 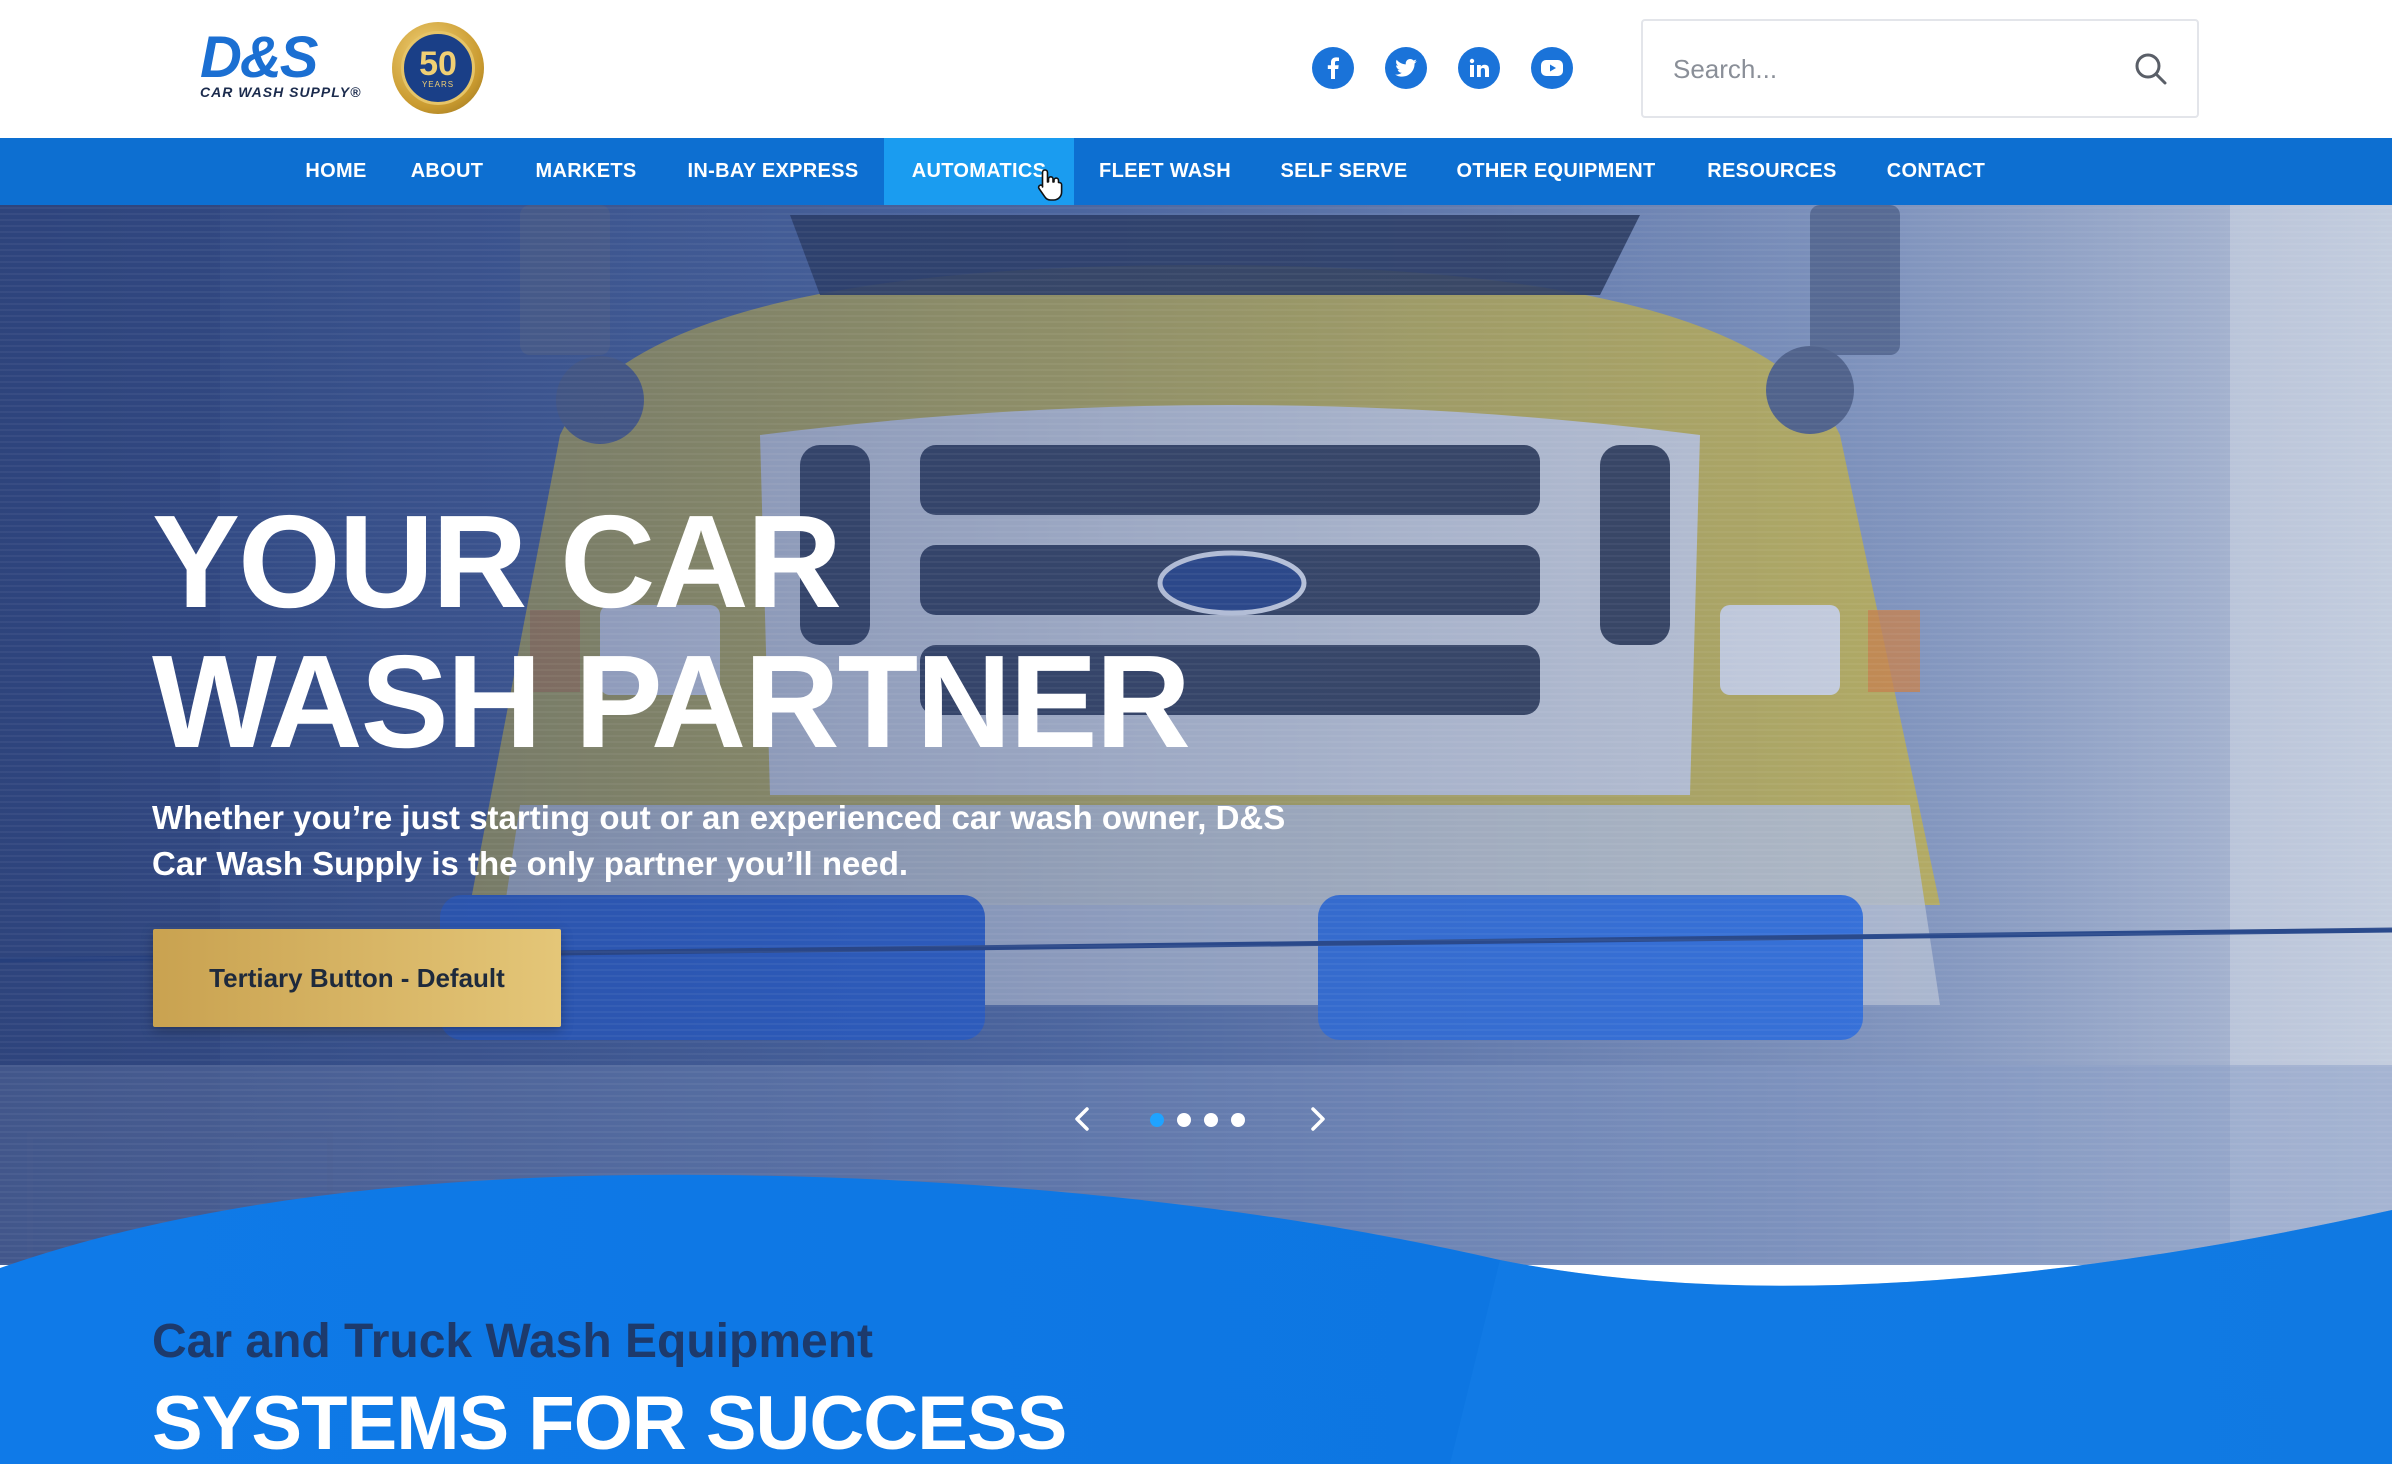 I want to click on hero-title-line-1: YOUR CAR, so click(x=497, y=561).